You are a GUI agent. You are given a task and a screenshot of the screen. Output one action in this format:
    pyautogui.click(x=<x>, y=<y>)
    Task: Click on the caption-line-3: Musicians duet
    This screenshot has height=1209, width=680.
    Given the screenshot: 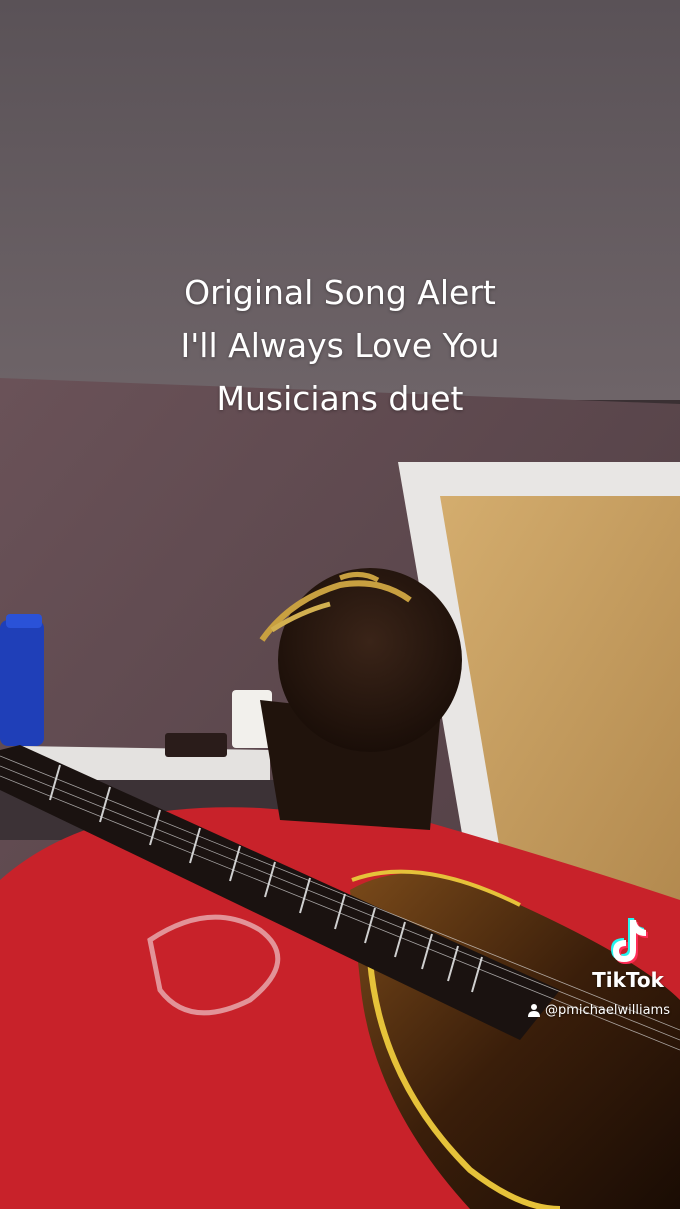 What is the action you would take?
    pyautogui.click(x=340, y=398)
    